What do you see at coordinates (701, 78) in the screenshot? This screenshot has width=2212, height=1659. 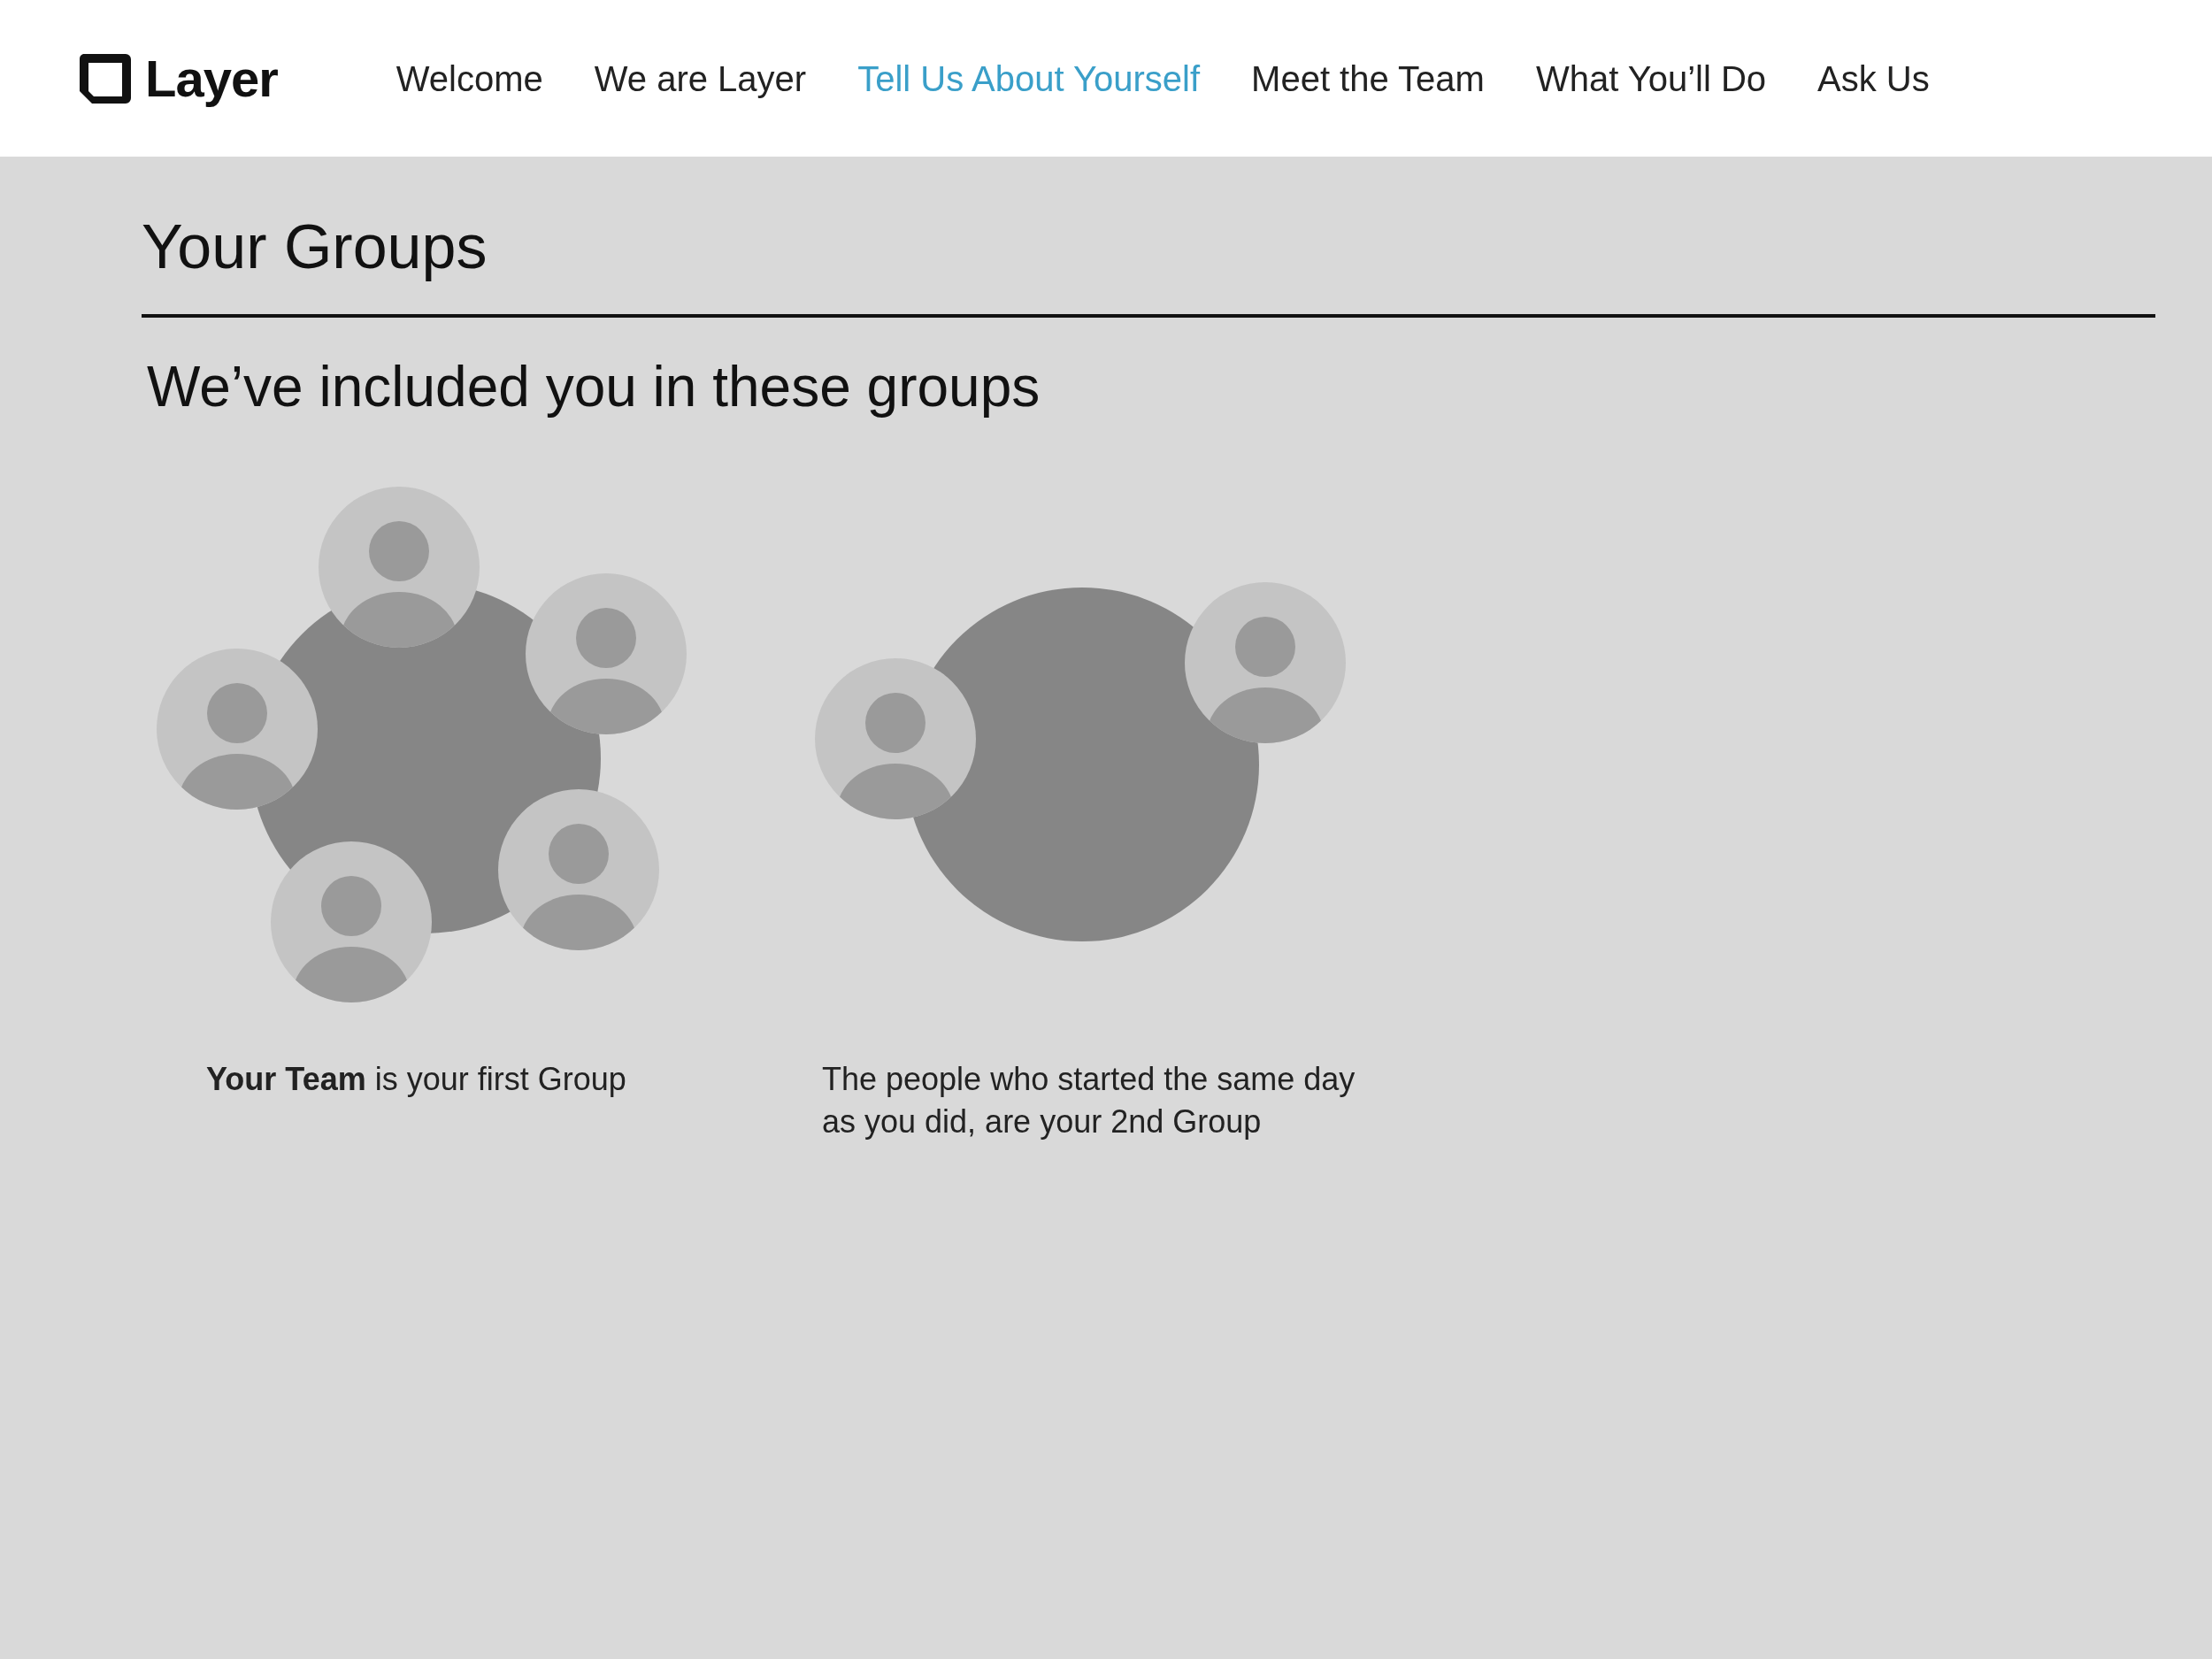 I see `nav-link: We are Layer` at bounding box center [701, 78].